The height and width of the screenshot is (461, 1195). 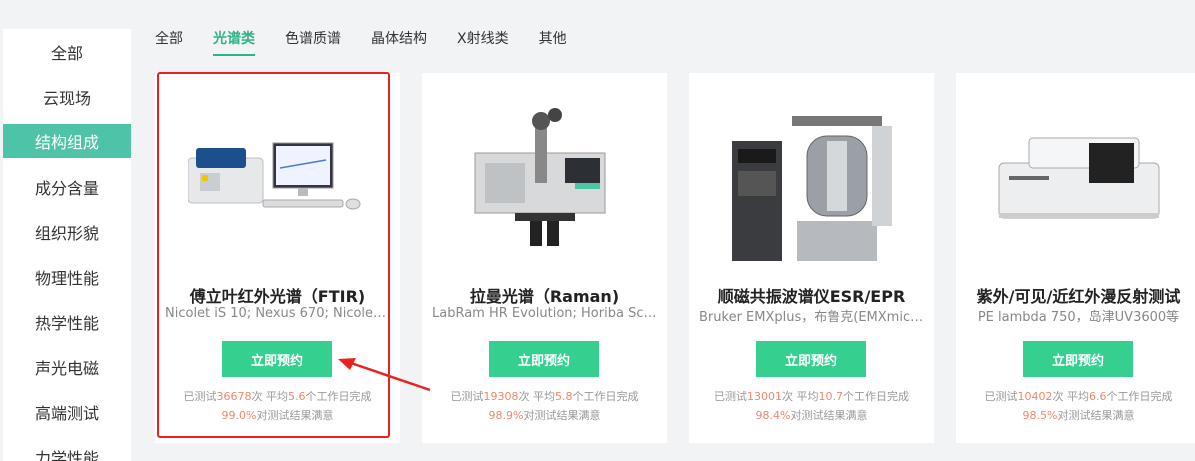 I want to click on sidebar-item-cloud-site: 云现场, so click(x=67, y=96).